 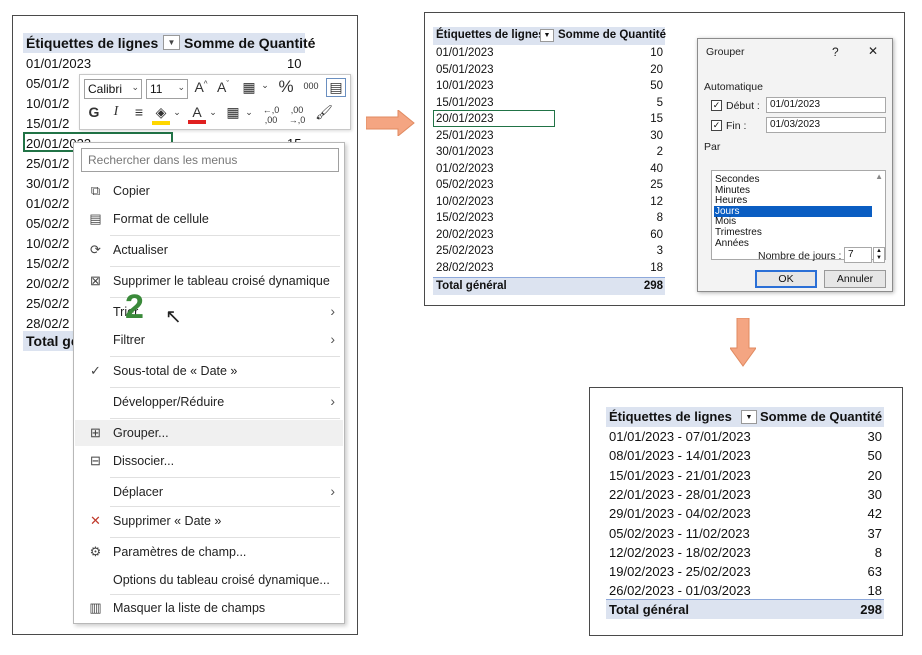 What do you see at coordinates (656, 86) in the screenshot?
I see `date-row-value: 50` at bounding box center [656, 86].